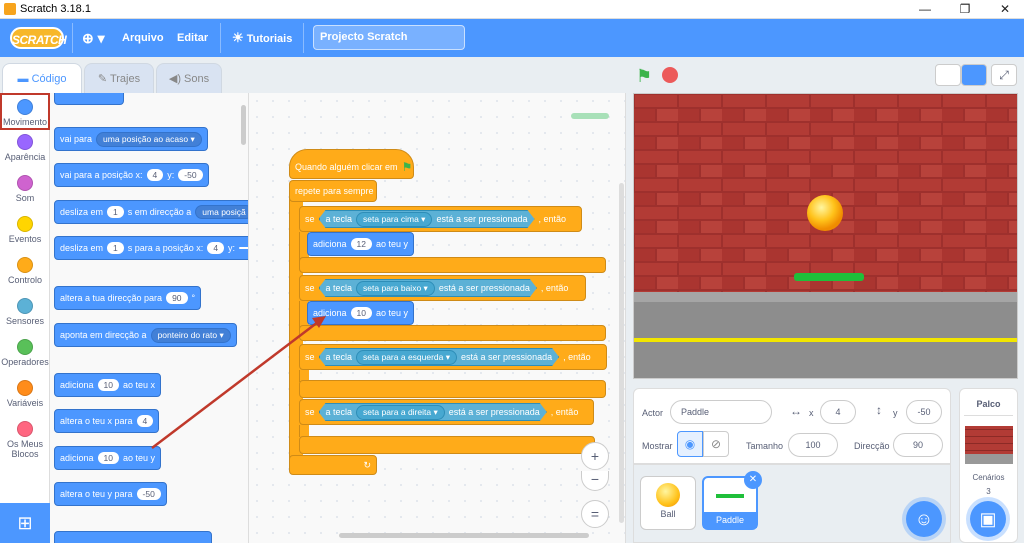 This screenshot has width=1024, height=543. Describe the element at coordinates (149, 139) in the screenshot. I see `goto-target-dropdown: uma posição ao acaso ▾` at that location.